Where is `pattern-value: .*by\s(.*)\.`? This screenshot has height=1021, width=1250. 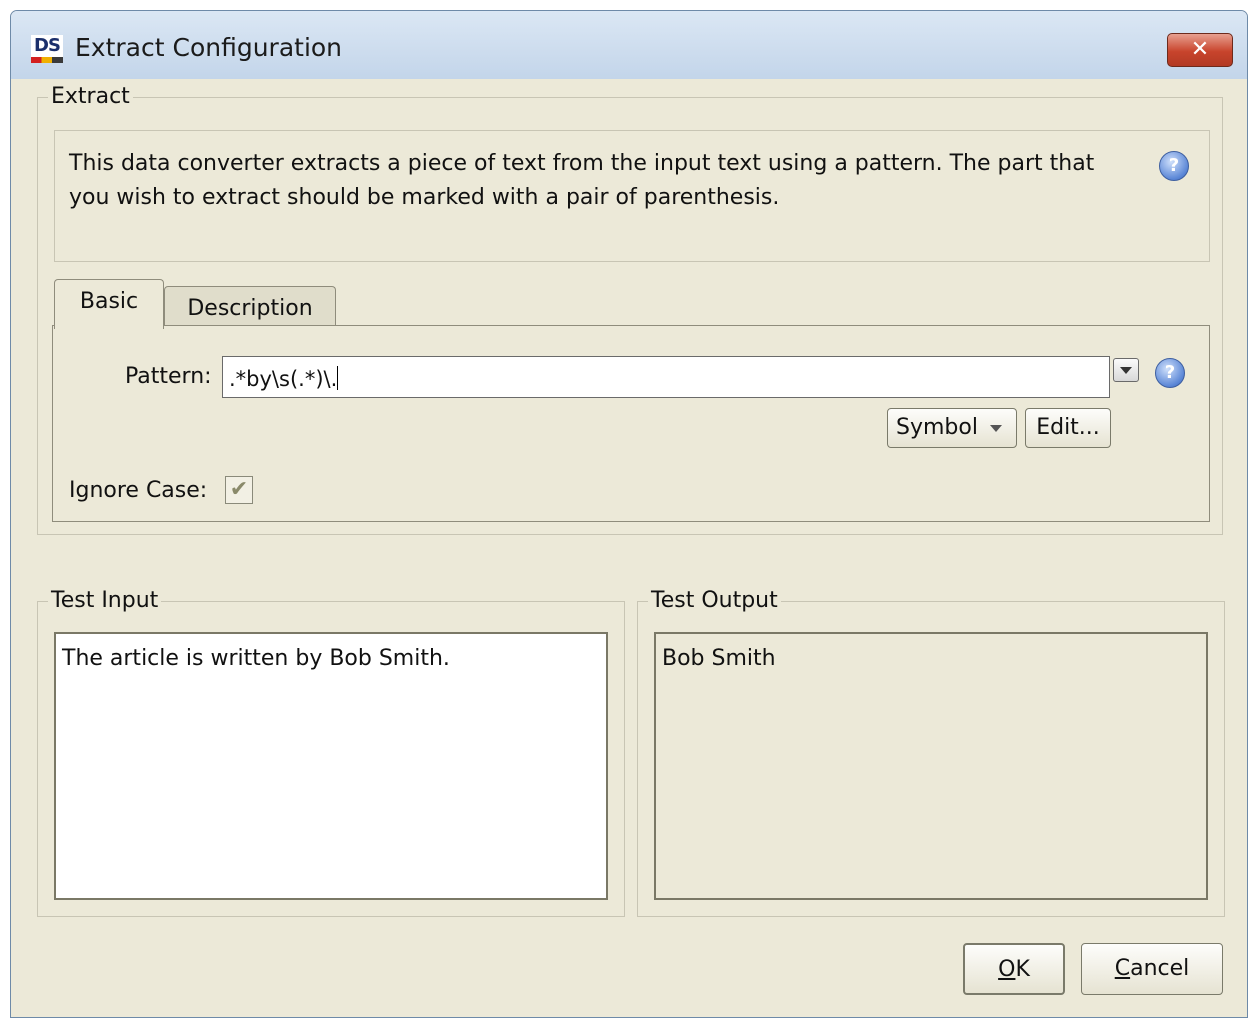
pattern-value: .*by\s(.*)\. is located at coordinates (283, 379).